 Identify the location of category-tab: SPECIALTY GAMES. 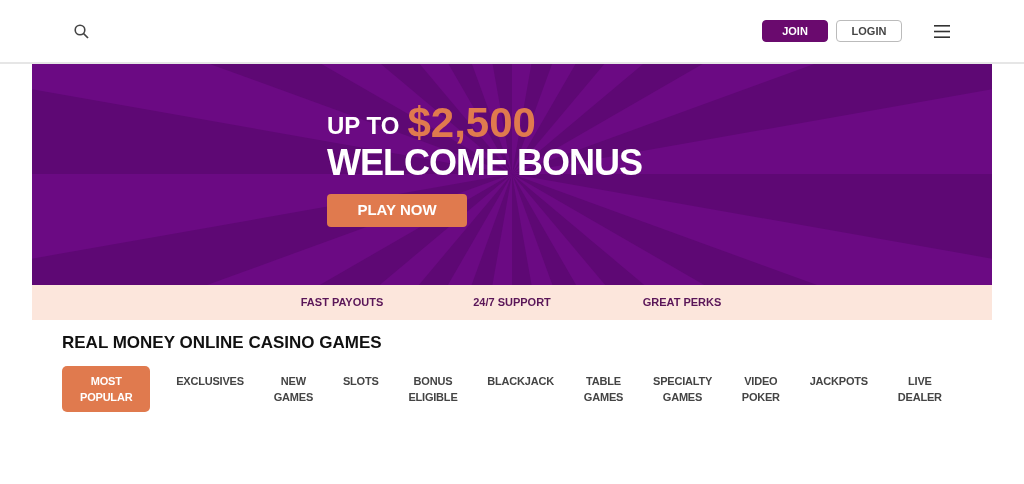
(682, 388).